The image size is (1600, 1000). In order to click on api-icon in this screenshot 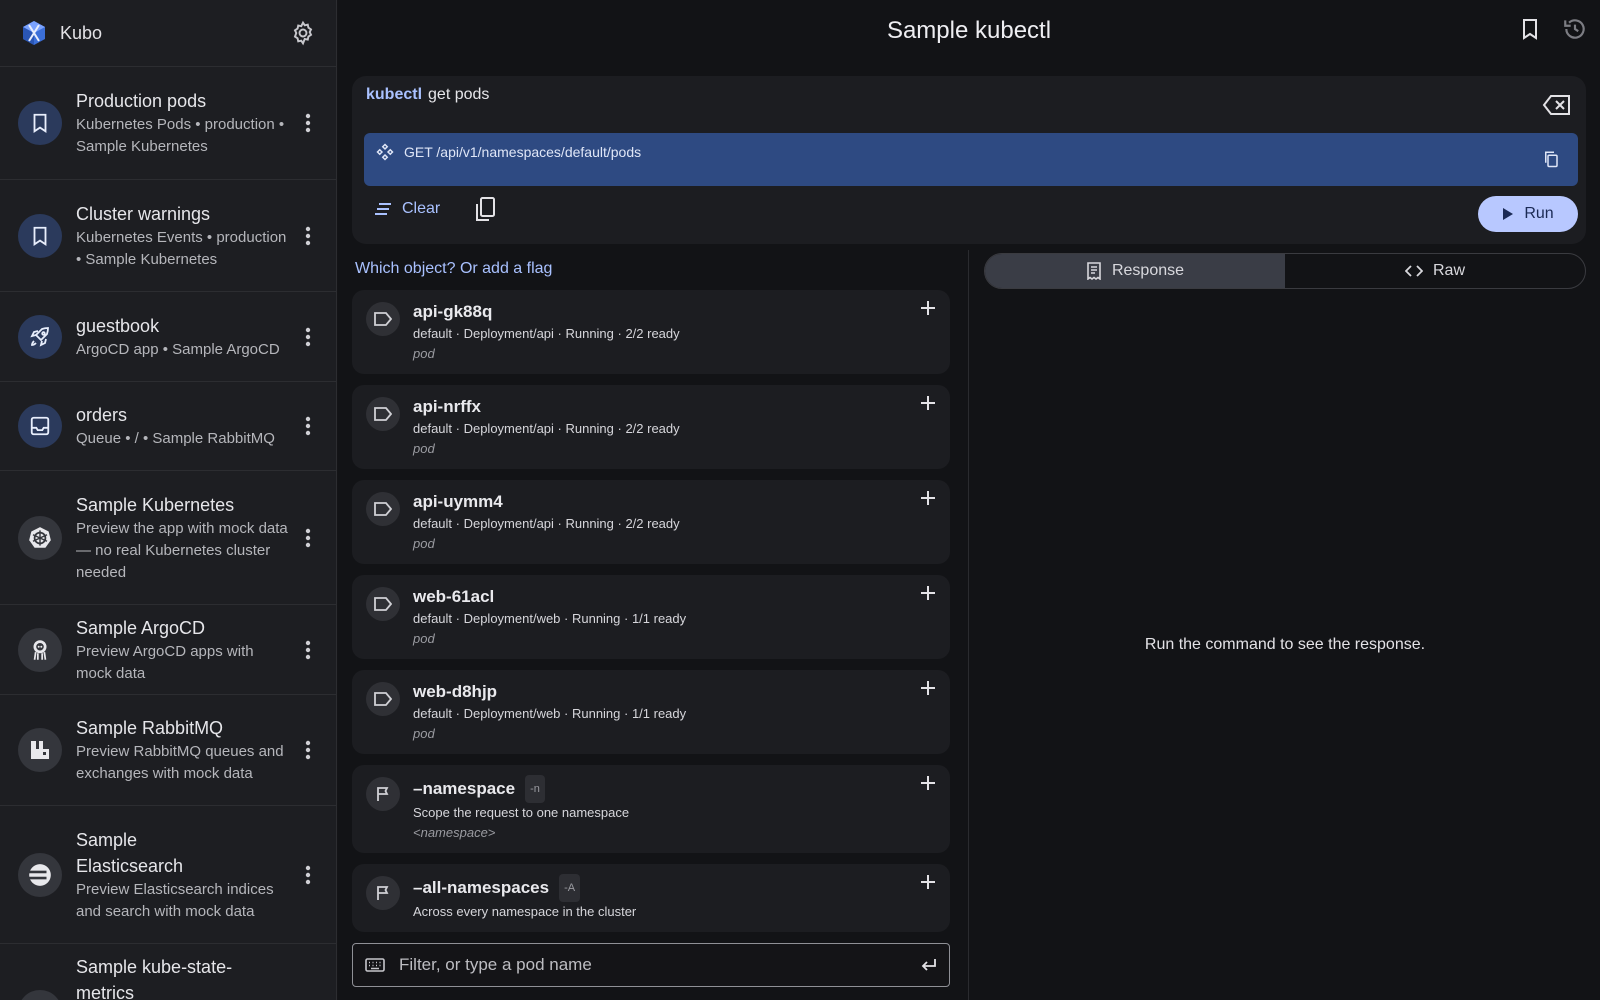, I will do `click(385, 152)`.